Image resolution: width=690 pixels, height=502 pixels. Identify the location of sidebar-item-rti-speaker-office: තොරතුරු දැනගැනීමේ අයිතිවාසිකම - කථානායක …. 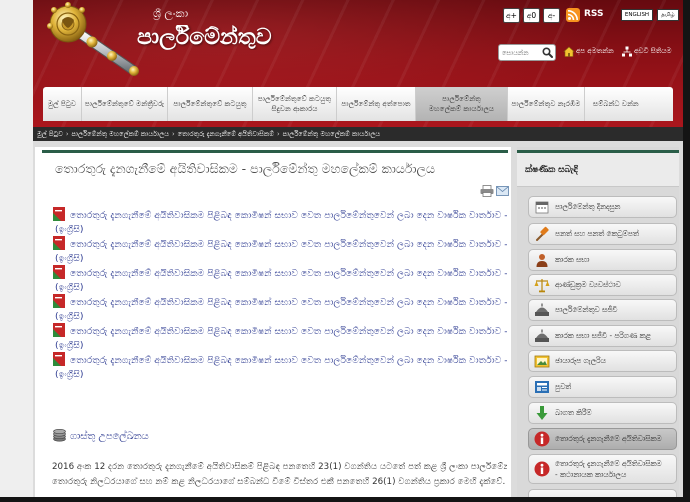
(602, 469).